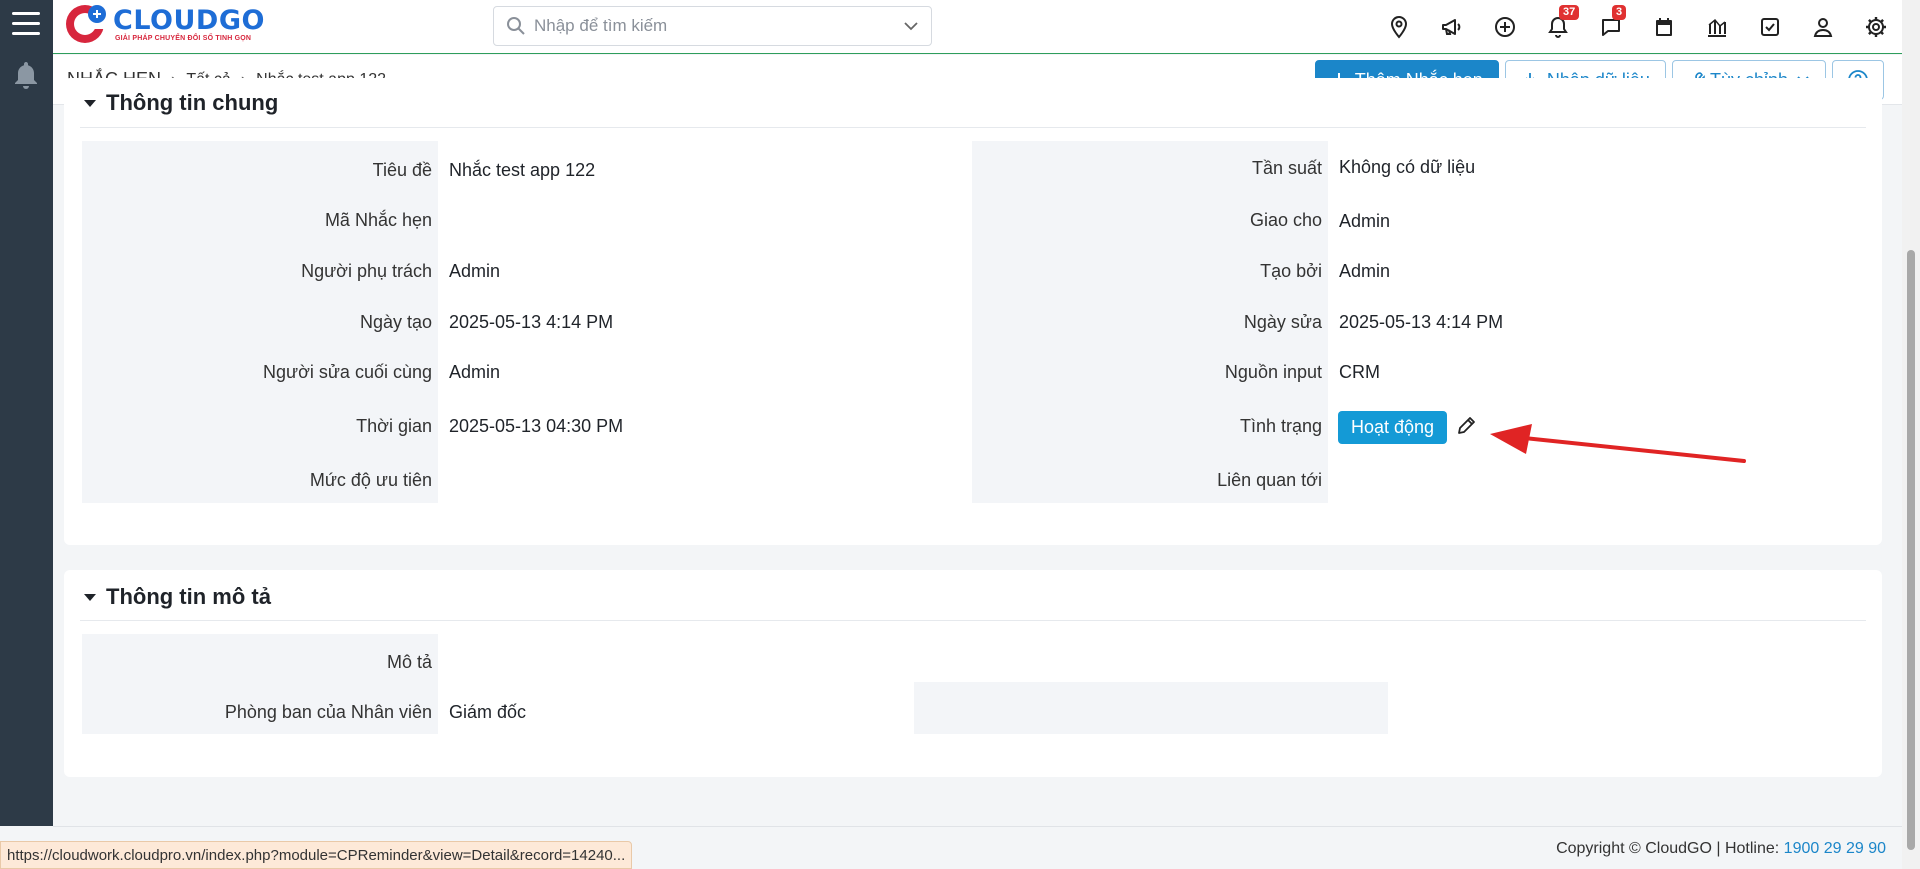 Image resolution: width=1920 pixels, height=869 pixels. What do you see at coordinates (1151, 708) in the screenshot?
I see `empty-field-block` at bounding box center [1151, 708].